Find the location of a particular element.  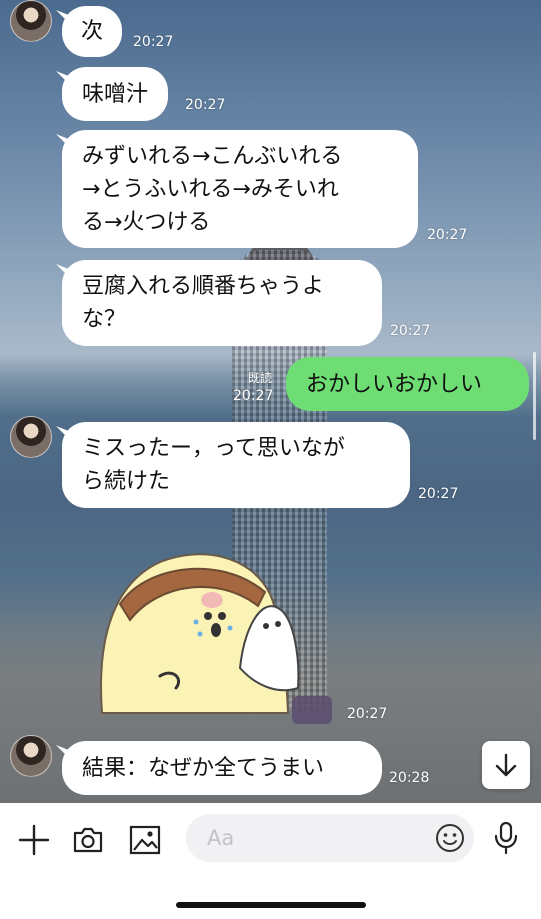

photo-button is located at coordinates (145, 840).